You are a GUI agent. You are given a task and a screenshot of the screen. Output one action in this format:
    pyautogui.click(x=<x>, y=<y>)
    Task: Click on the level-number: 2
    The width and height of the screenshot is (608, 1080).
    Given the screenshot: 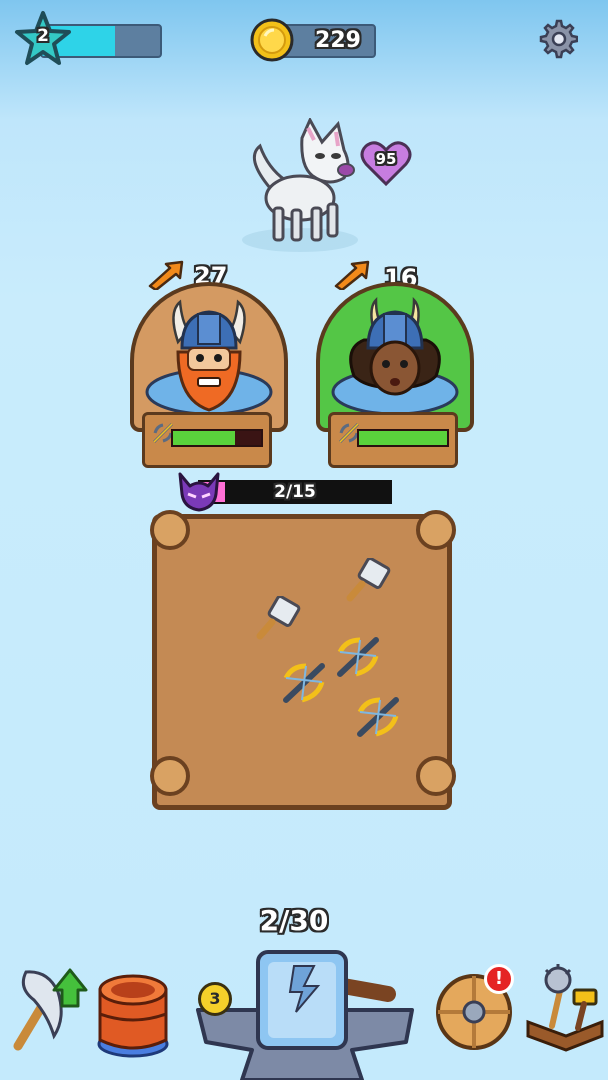 What is the action you would take?
    pyautogui.click(x=43, y=36)
    